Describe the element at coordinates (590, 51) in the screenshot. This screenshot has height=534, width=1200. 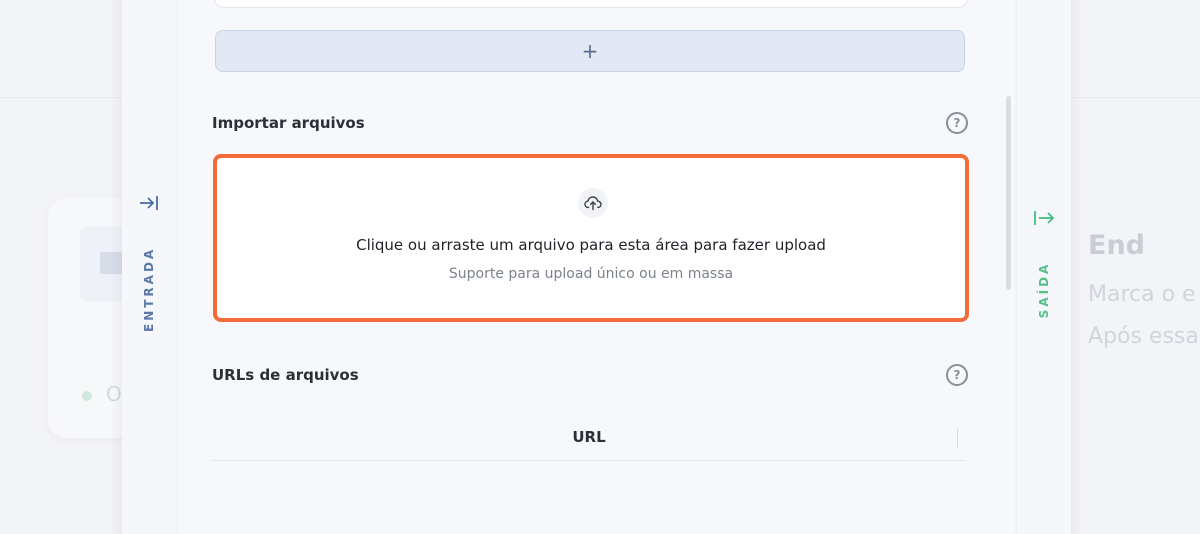
I see `add-item-button: +` at that location.